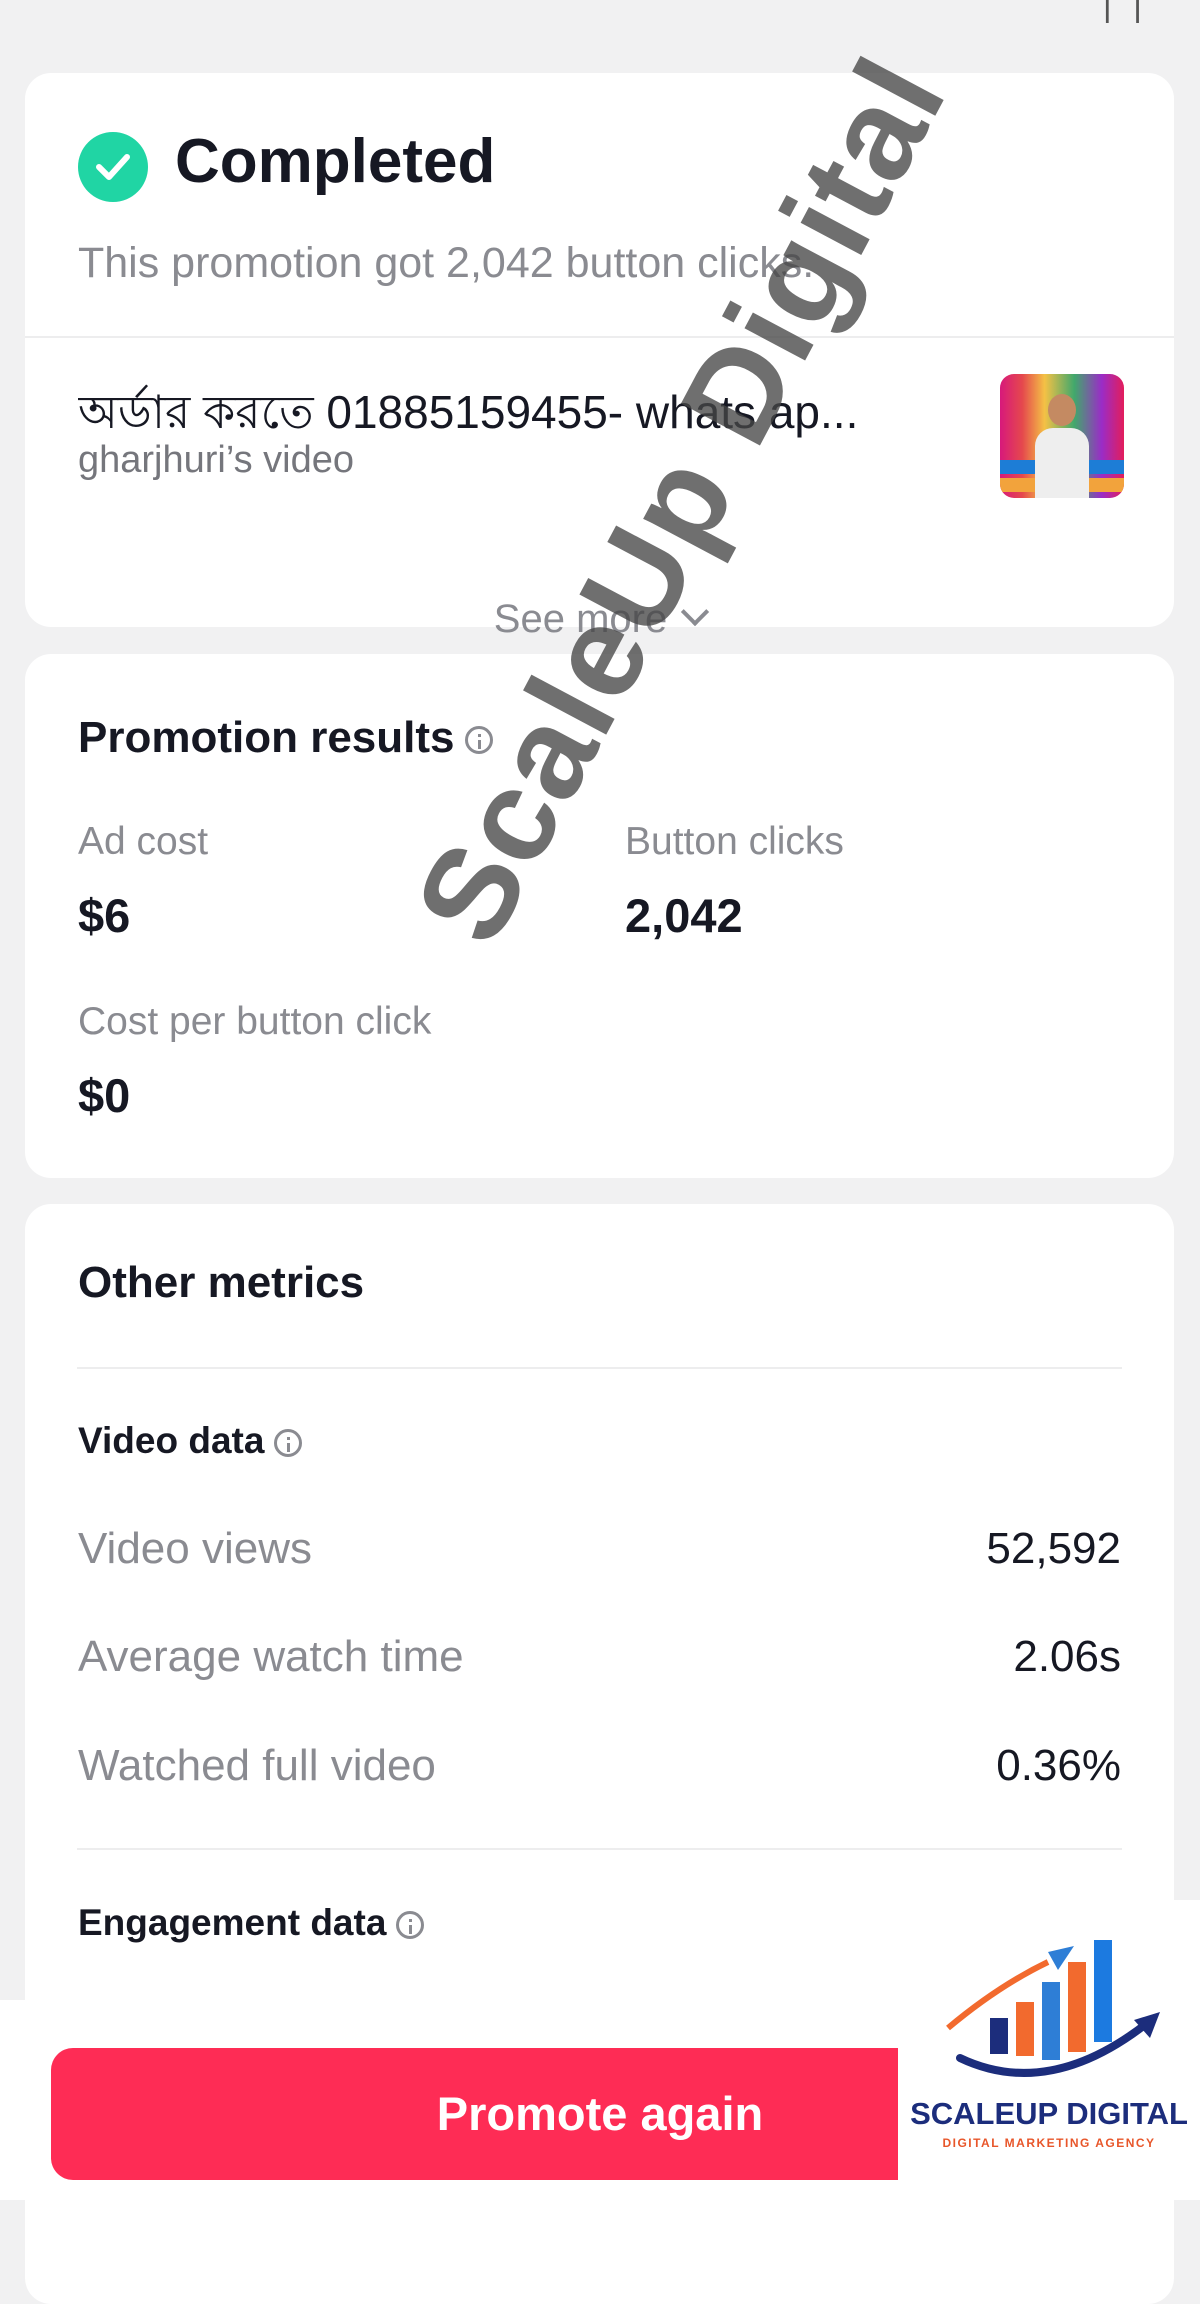 The image size is (1200, 2304). What do you see at coordinates (104, 1095) in the screenshot?
I see `cost-per-click-value: $0` at bounding box center [104, 1095].